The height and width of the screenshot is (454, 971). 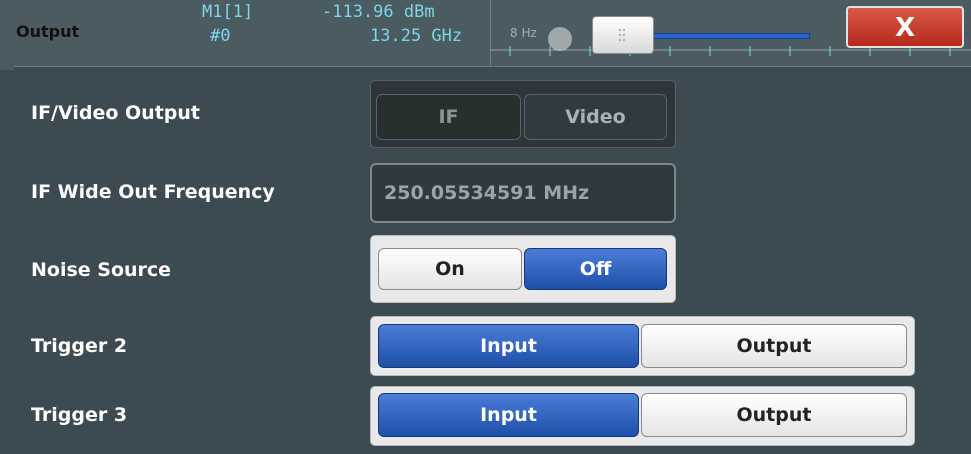 I want to click on video-option: Video, so click(x=595, y=117).